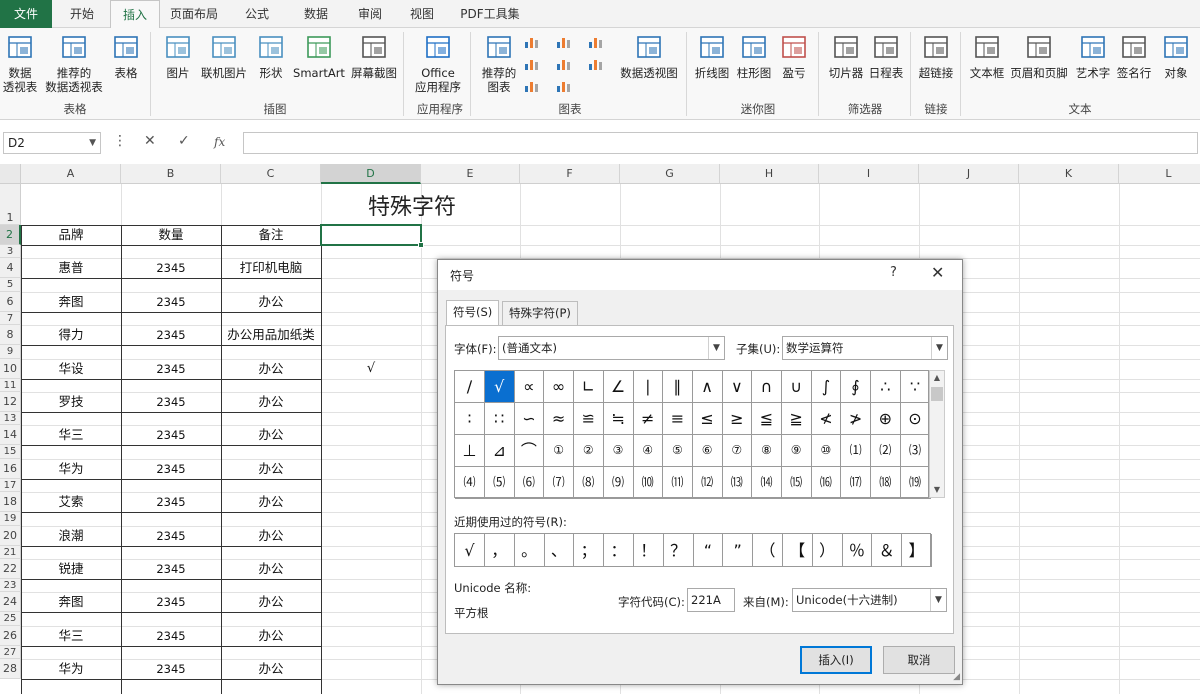 The height and width of the screenshot is (694, 1200). Describe the element at coordinates (470, 387) in the screenshot. I see `symbol-cell: ∕` at that location.